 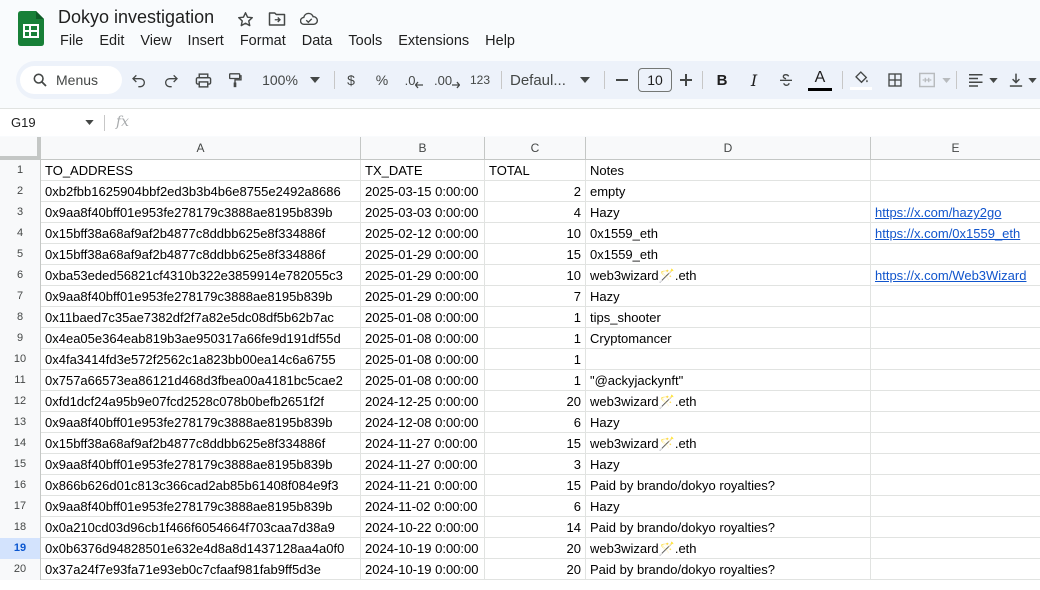 What do you see at coordinates (535, 275) in the screenshot?
I see `cell-total: 10` at bounding box center [535, 275].